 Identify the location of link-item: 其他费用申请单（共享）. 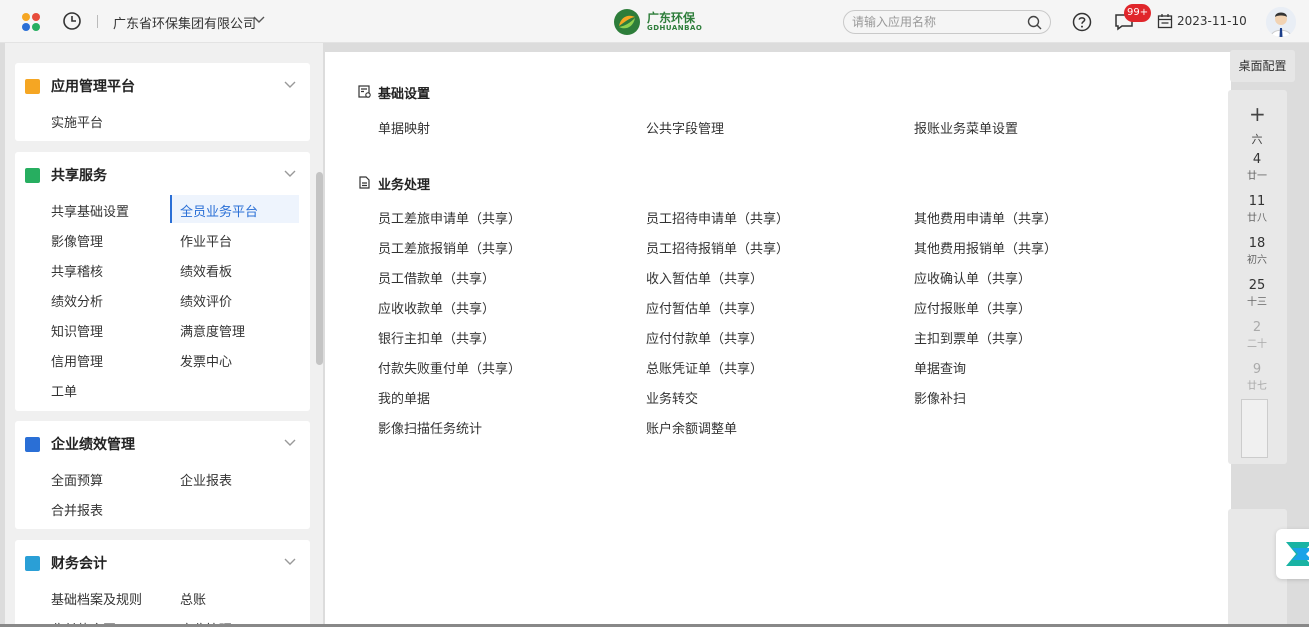
(985, 217).